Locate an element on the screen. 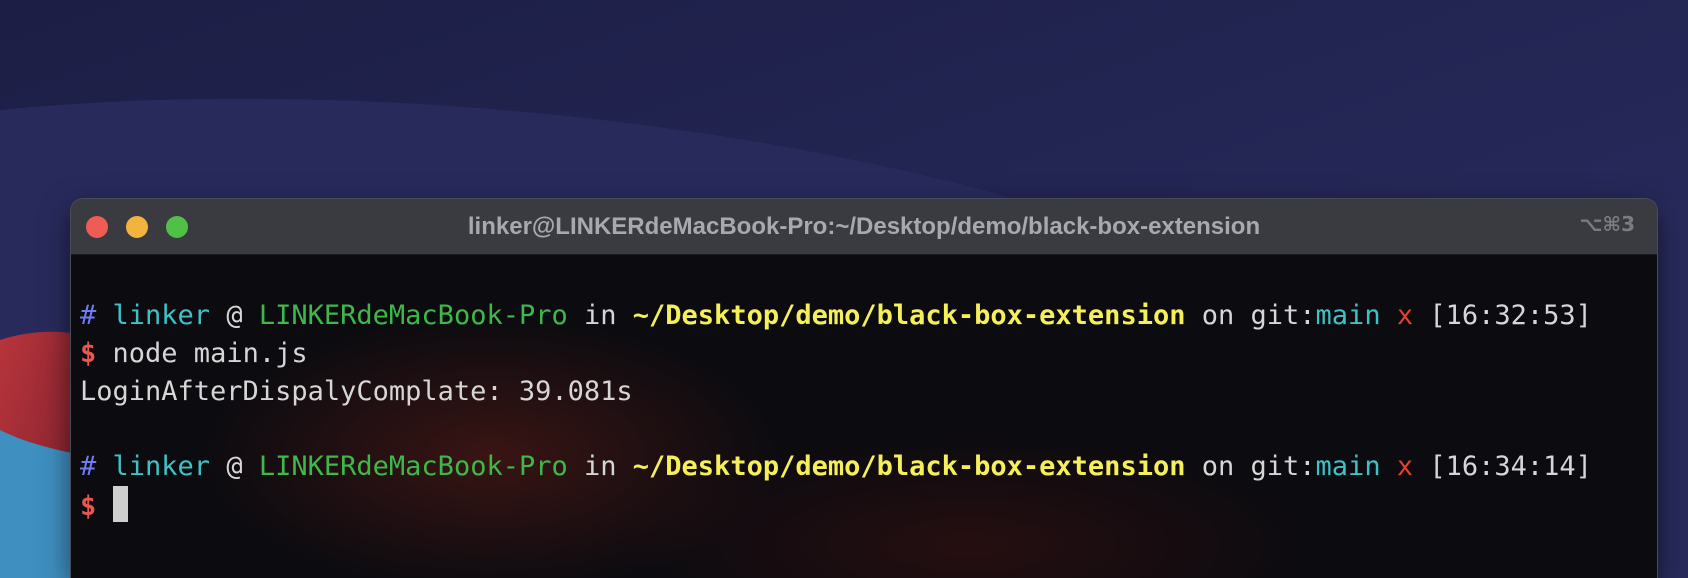 Image resolution: width=1688 pixels, height=578 pixels. text-cursor is located at coordinates (120, 504).